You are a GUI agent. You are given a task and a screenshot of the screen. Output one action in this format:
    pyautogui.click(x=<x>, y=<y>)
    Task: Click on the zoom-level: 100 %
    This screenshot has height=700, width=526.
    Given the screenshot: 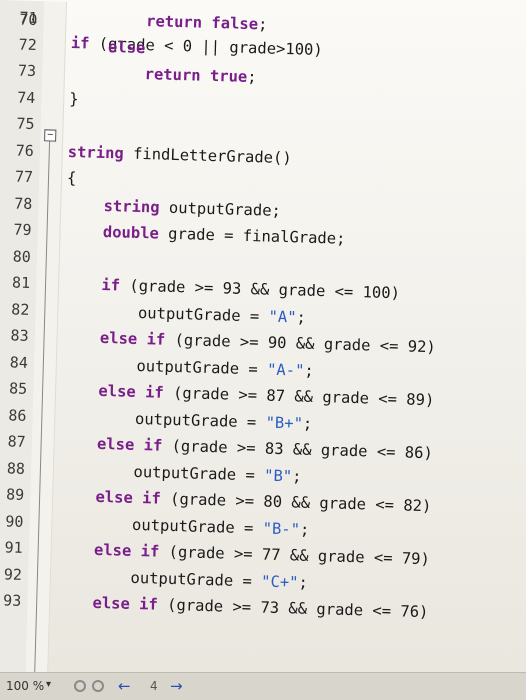 What is the action you would take?
    pyautogui.click(x=25, y=686)
    